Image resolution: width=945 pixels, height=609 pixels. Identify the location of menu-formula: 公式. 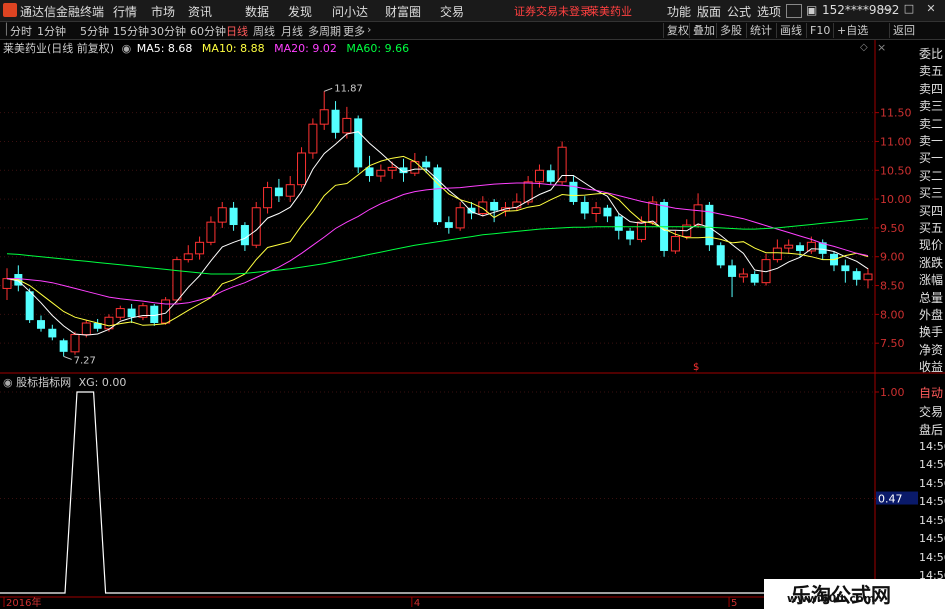
(739, 11).